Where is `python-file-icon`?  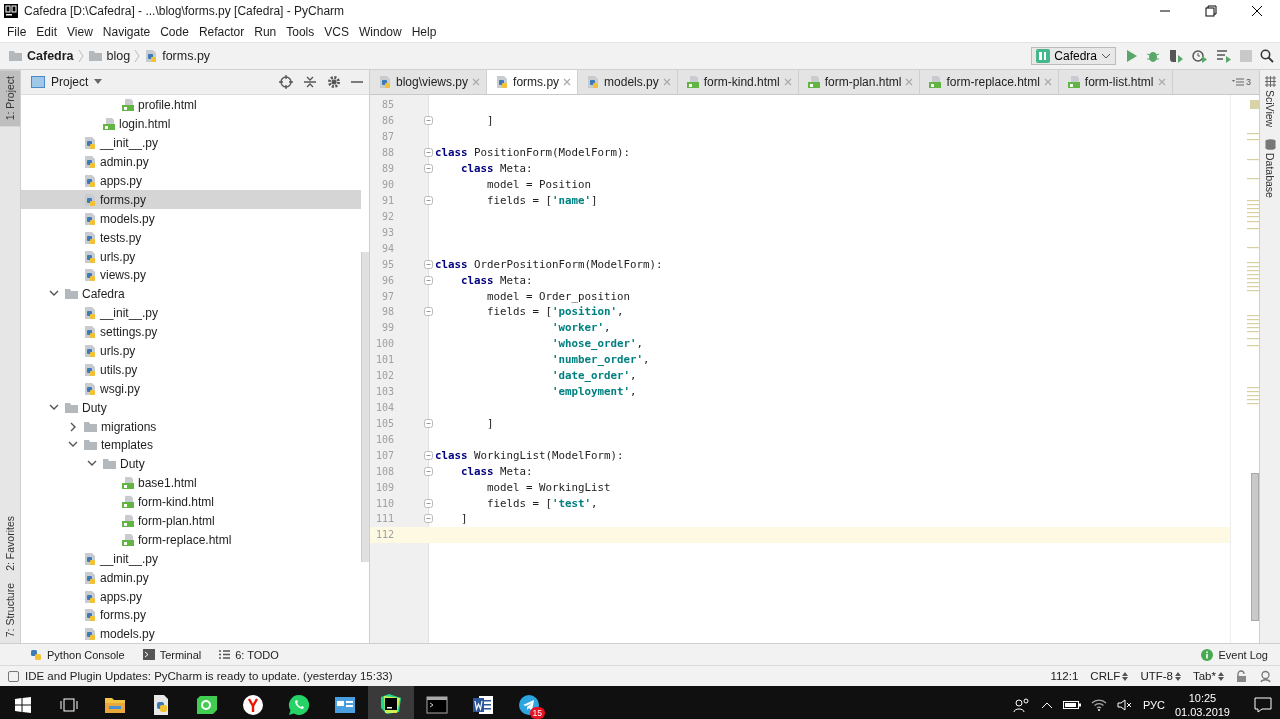
python-file-icon is located at coordinates (90, 199).